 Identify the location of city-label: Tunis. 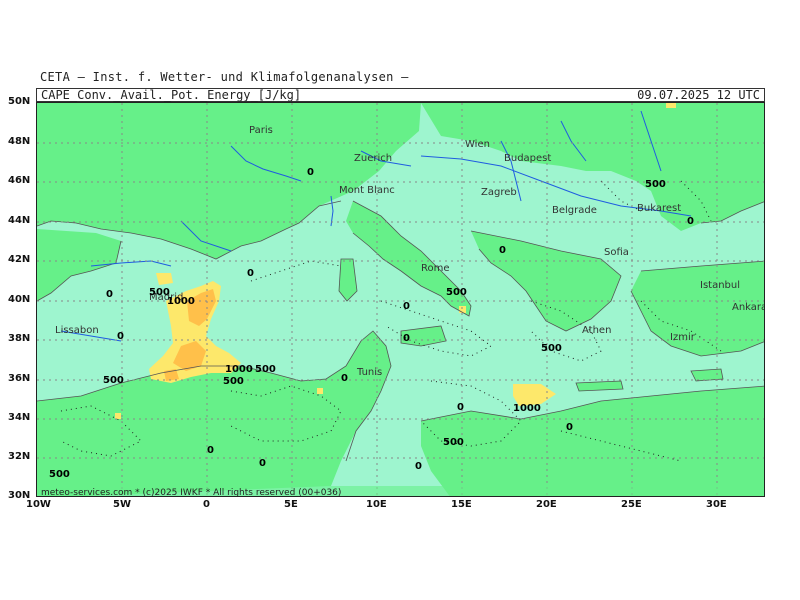
(369, 372).